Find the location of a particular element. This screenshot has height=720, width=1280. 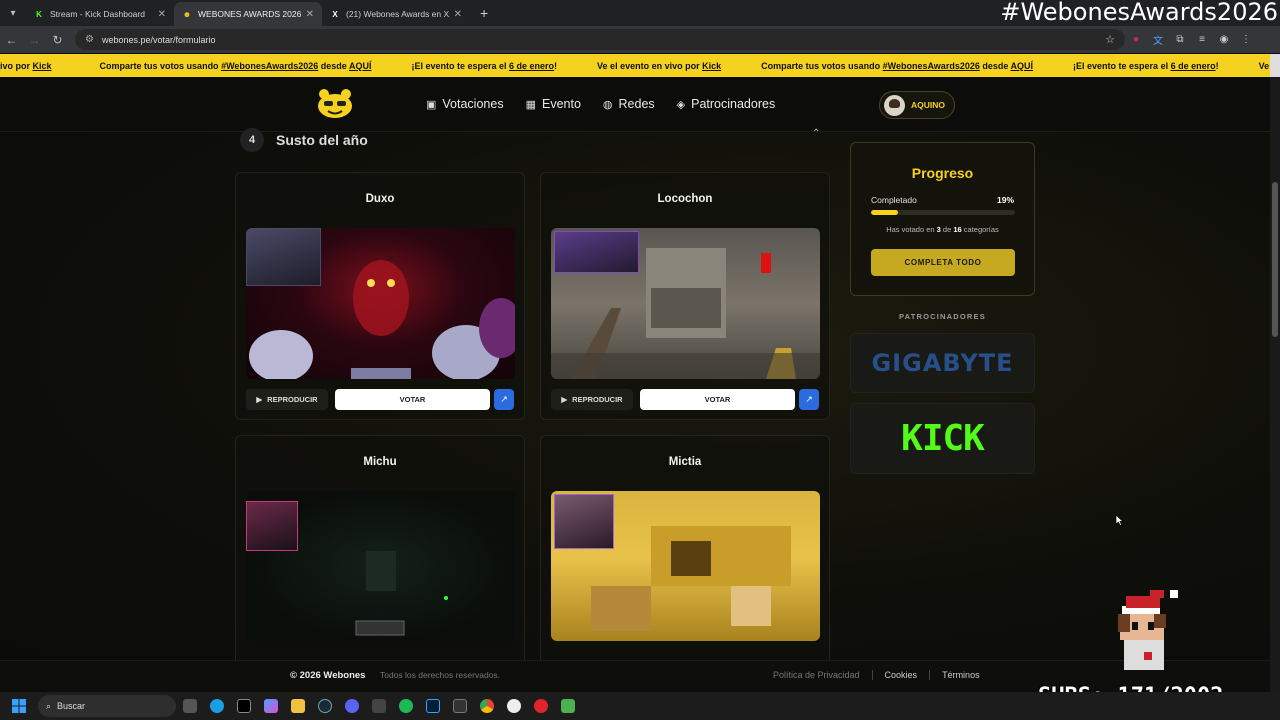

copilot-icon is located at coordinates (270, 706).